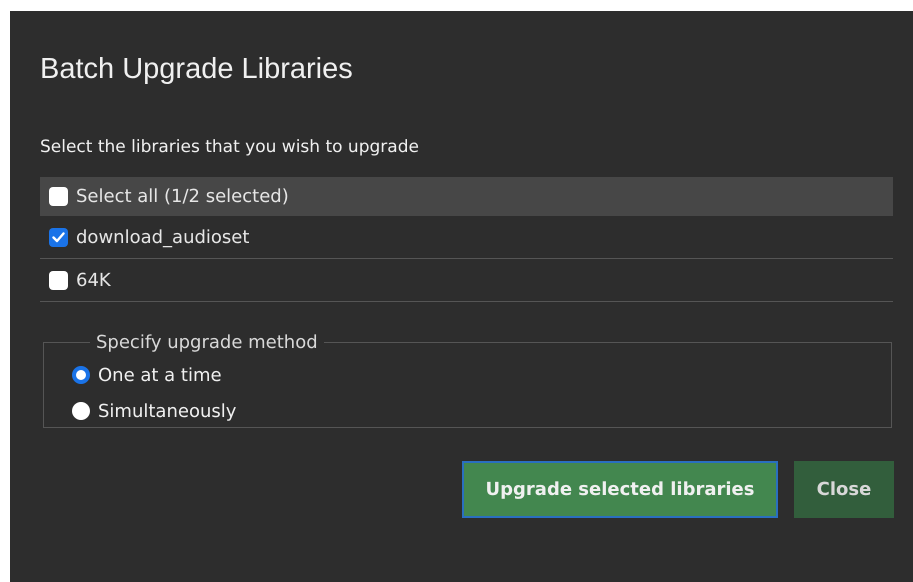 The width and height of the screenshot is (913, 582). What do you see at coordinates (620, 489) in the screenshot?
I see `upgrade-button: Upgrade selected libraries` at bounding box center [620, 489].